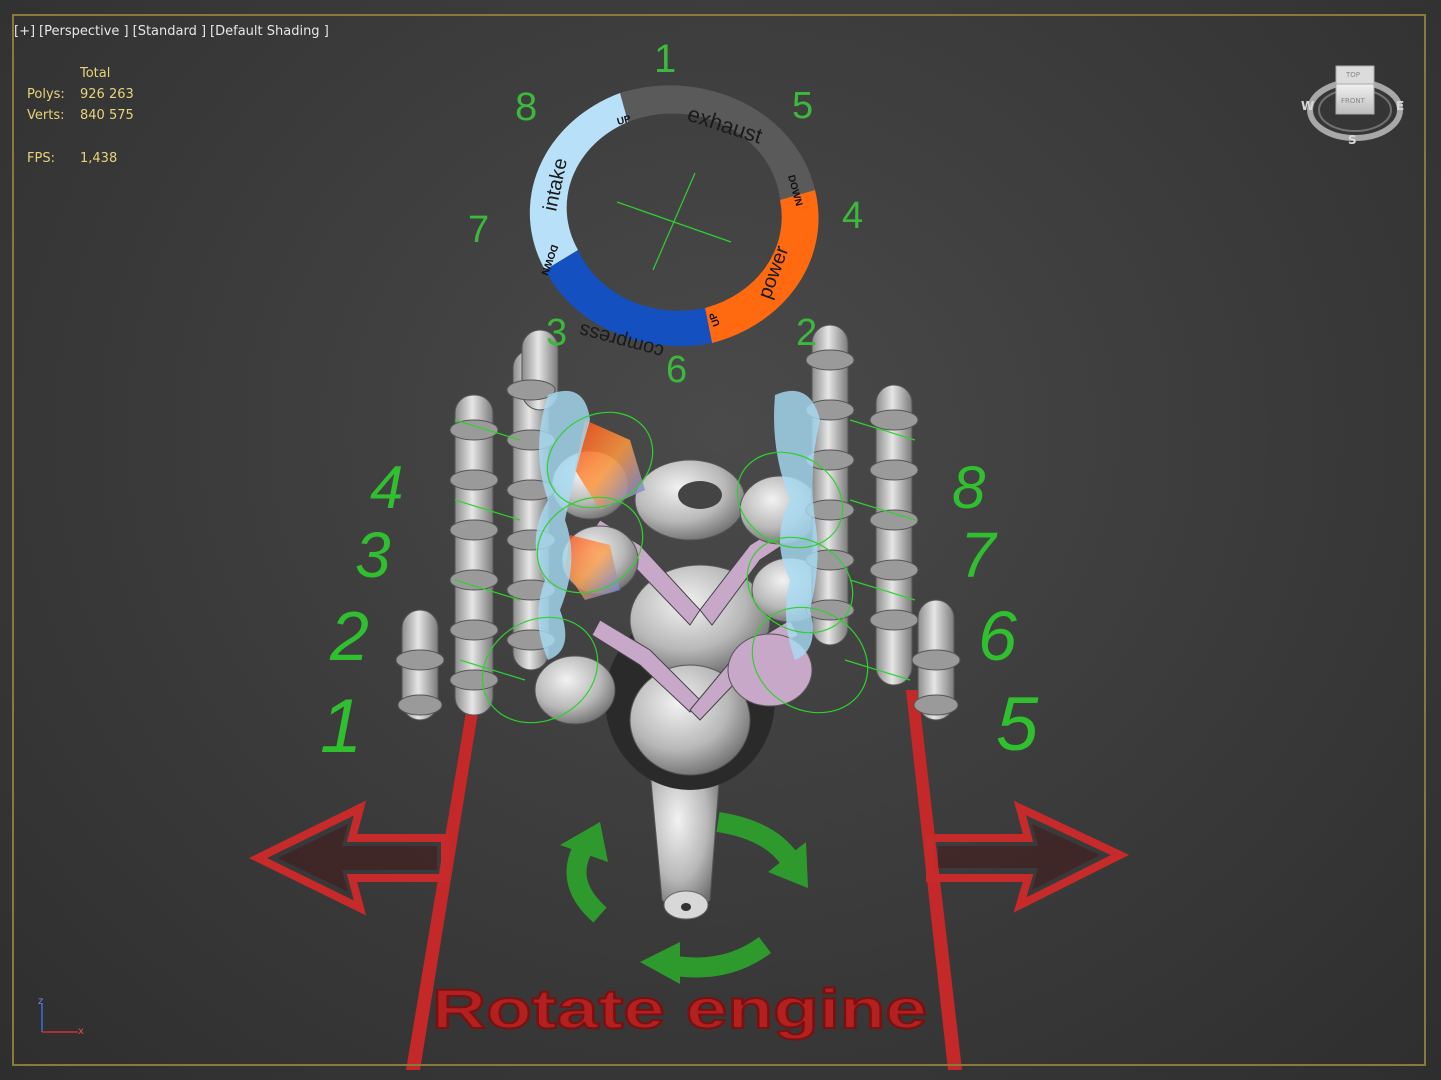 This screenshot has width=1441, height=1080. Describe the element at coordinates (679, 1008) in the screenshot. I see `rotate-engine-label: Rotate engine` at that location.